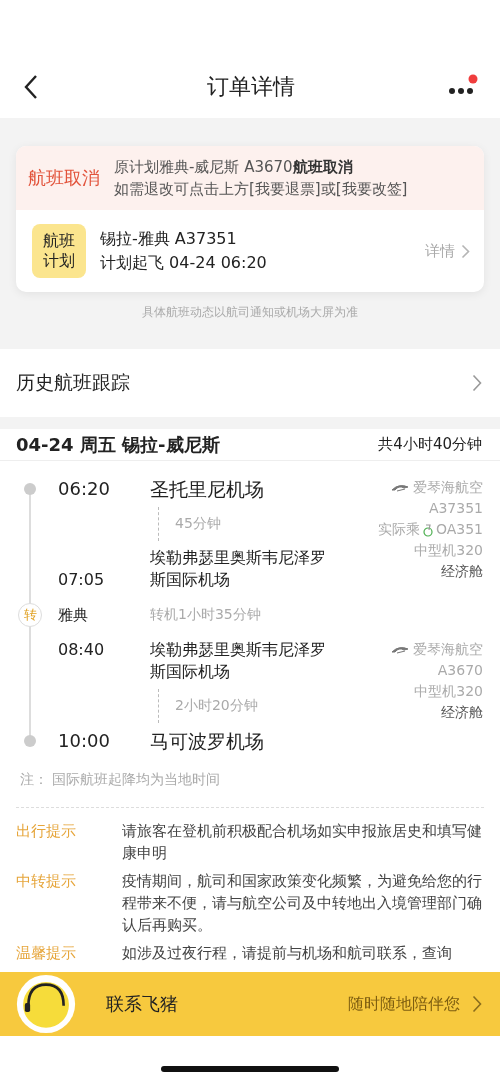 The width and height of the screenshot is (500, 1082). I want to click on flight-duration: 2小时20分钟, so click(208, 706).